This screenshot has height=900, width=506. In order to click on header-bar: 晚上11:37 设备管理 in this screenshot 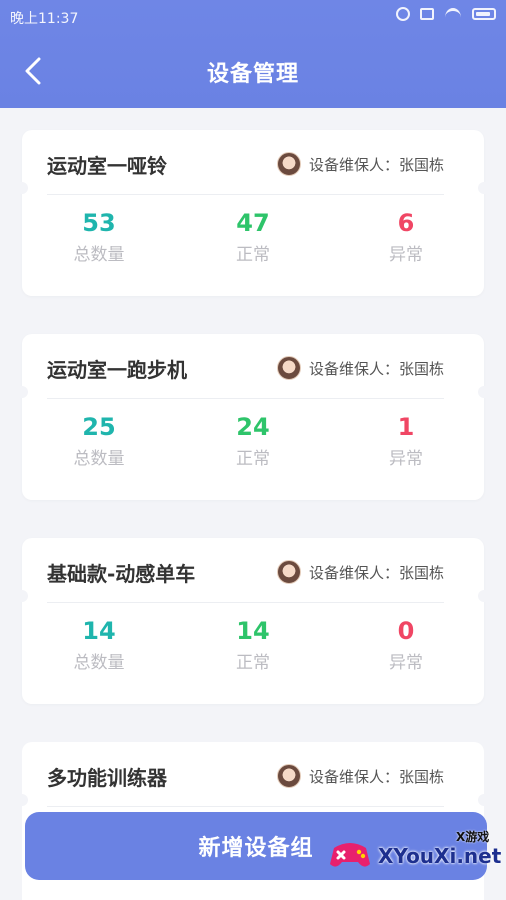, I will do `click(253, 54)`.